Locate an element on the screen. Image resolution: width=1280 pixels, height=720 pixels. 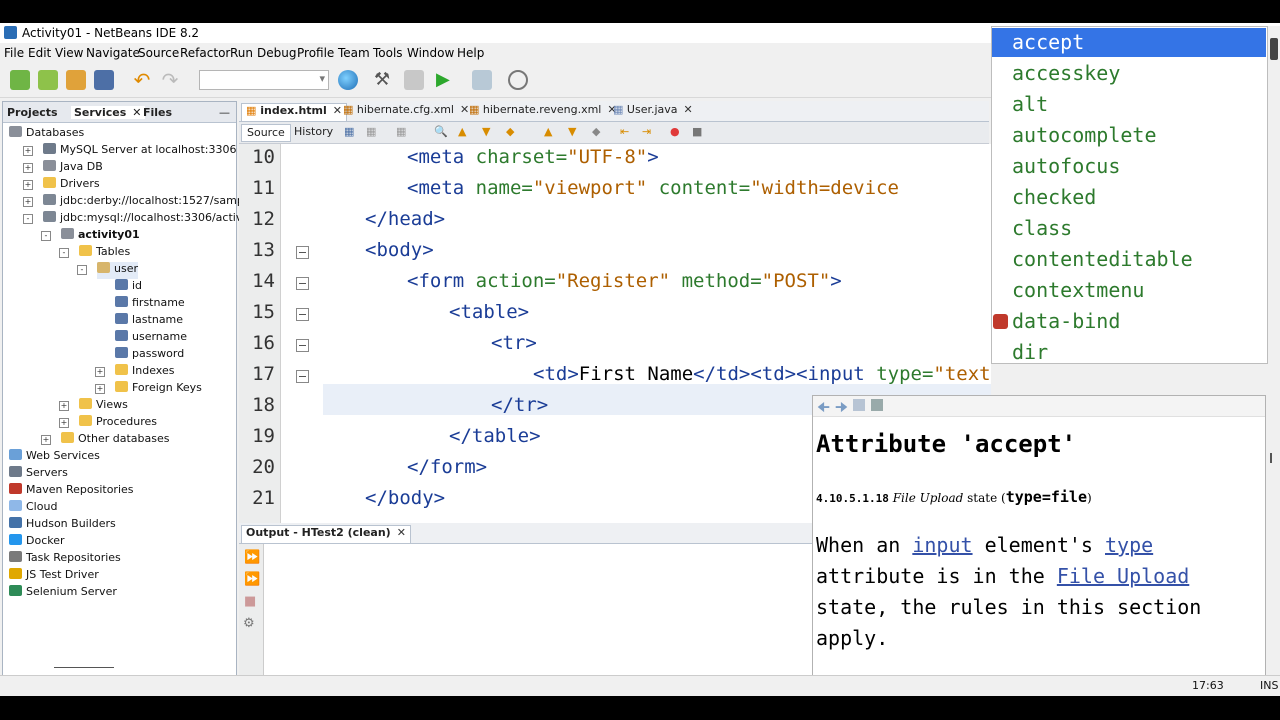
menu-view: View is located at coordinates (69, 53).